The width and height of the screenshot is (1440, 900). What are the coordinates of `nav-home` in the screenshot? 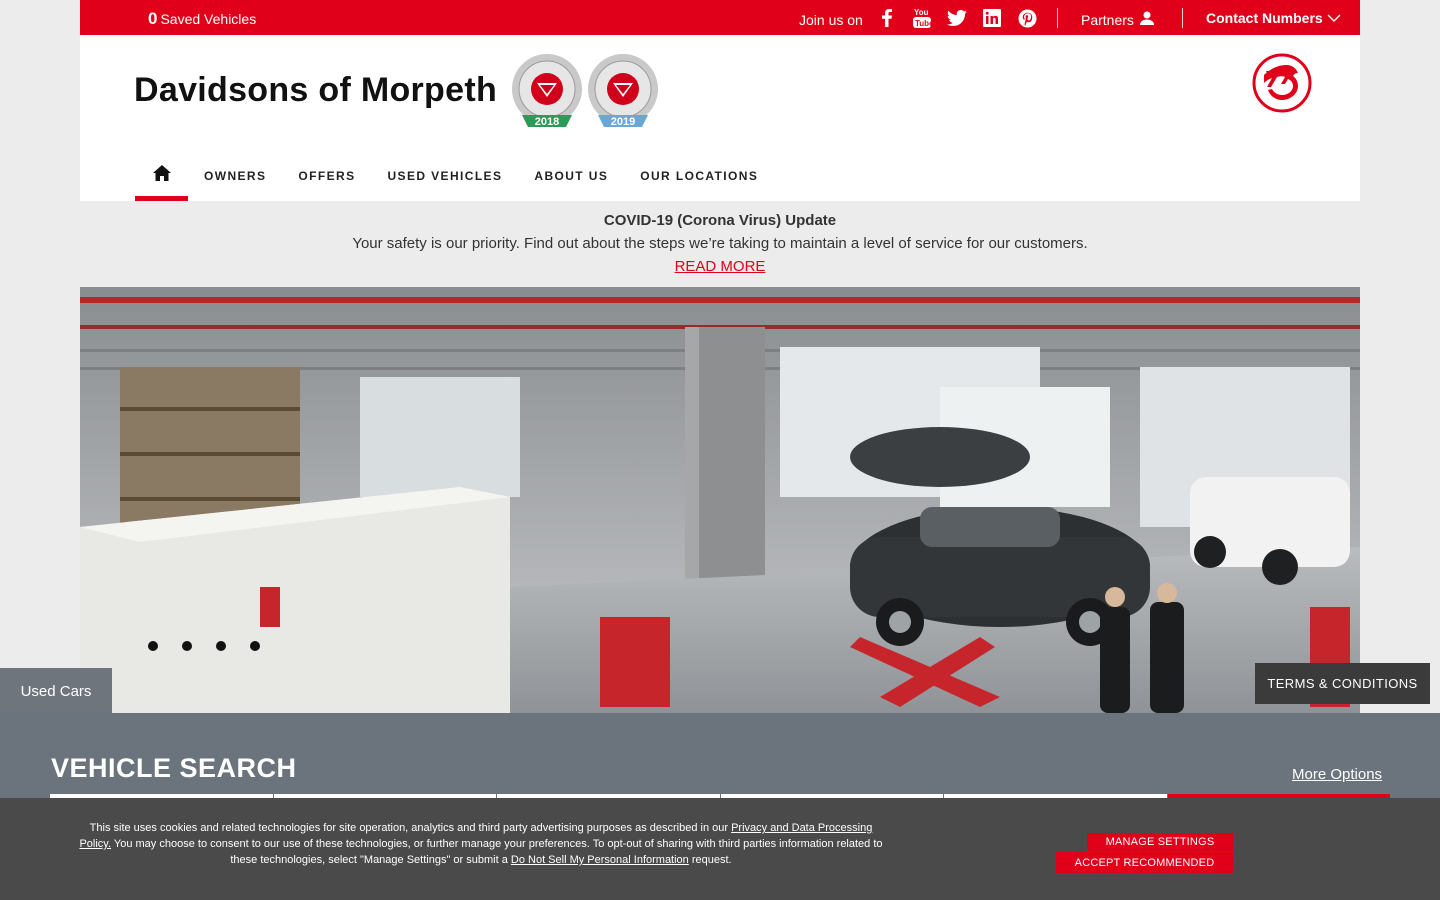 It's located at (161, 178).